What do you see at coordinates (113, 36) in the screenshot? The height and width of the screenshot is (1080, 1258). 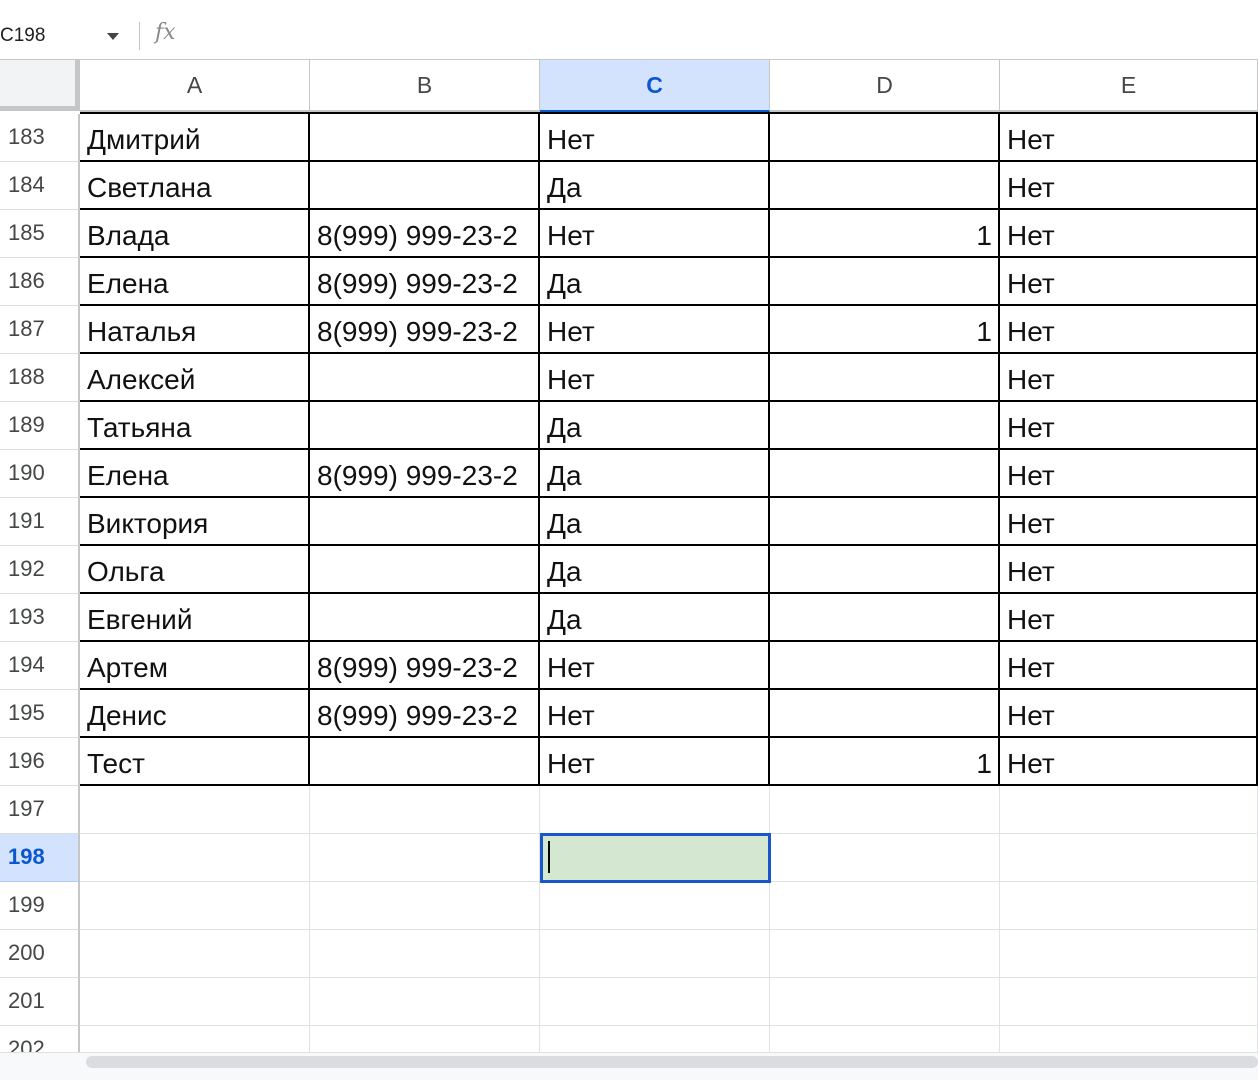 I see `chevron-down-icon` at bounding box center [113, 36].